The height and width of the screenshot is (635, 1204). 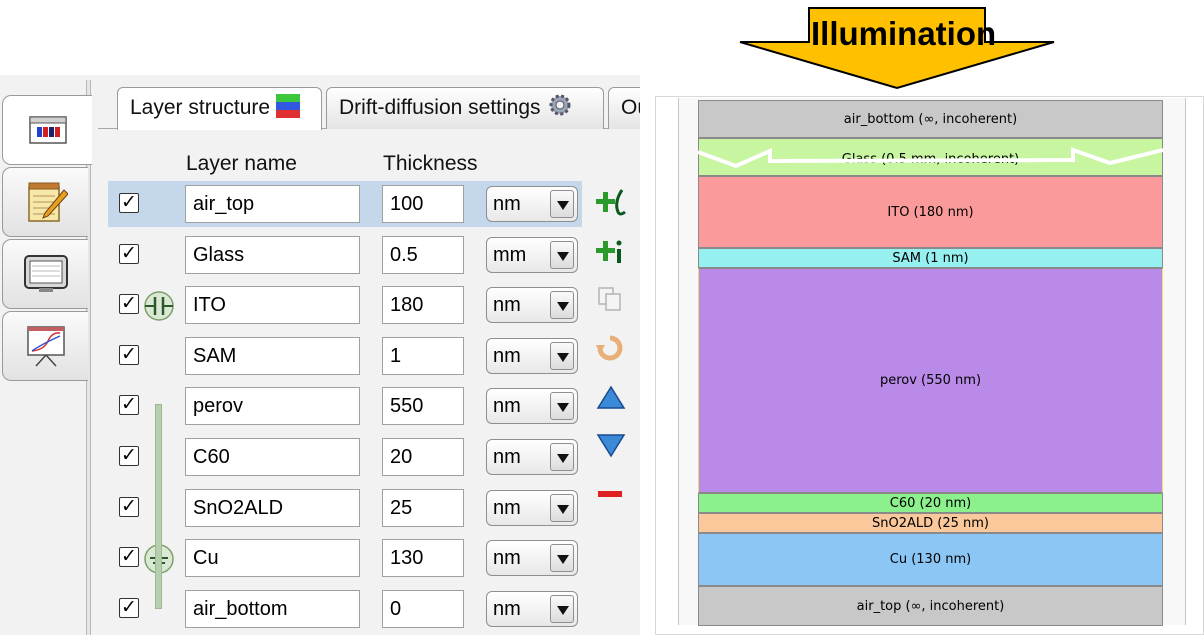 I want to click on layer-row: ✓ SnO2ALD 25 nm, so click(x=345, y=508).